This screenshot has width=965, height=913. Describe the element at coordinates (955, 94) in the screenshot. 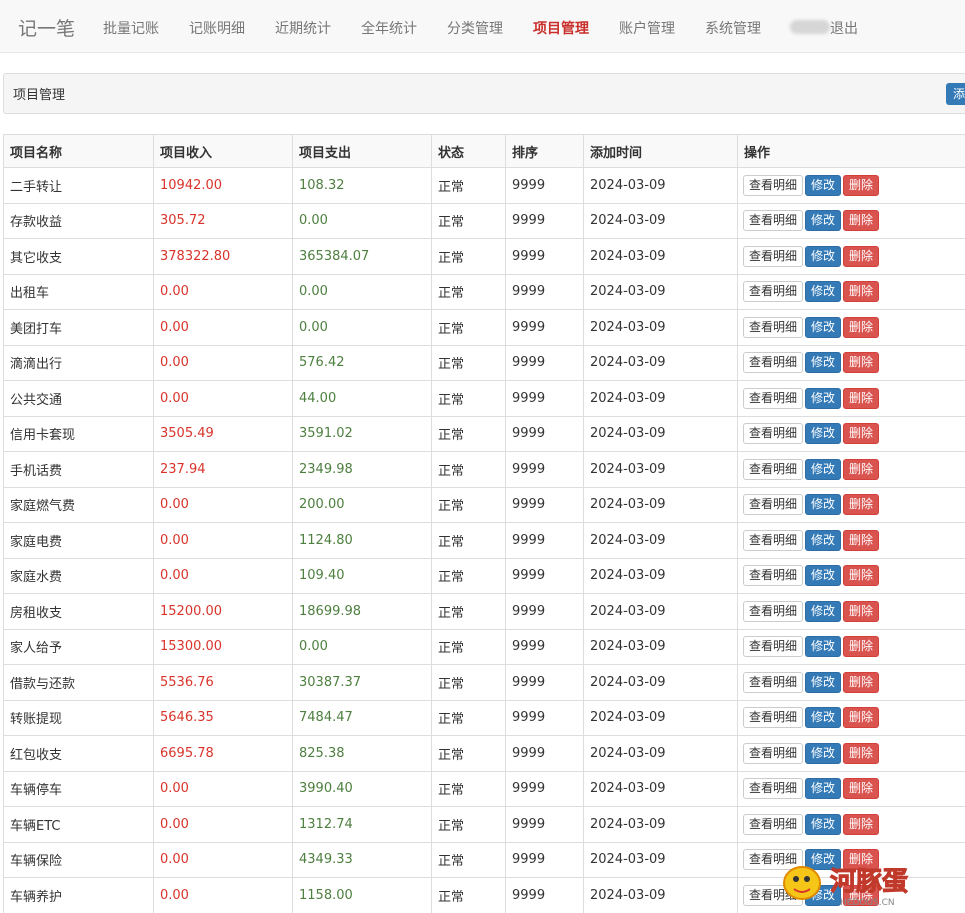

I see `add-project-button: 添` at that location.